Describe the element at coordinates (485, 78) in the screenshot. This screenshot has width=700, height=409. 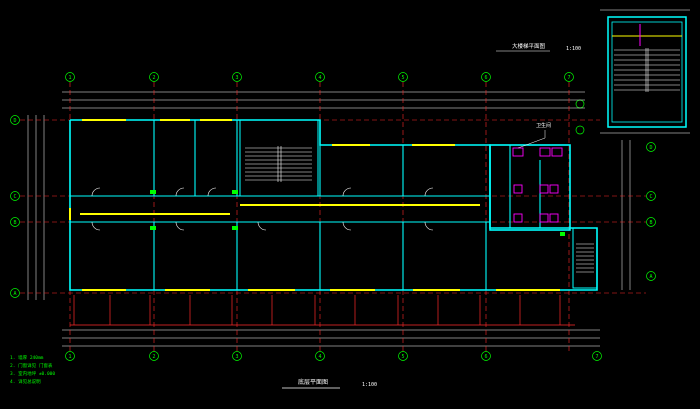
I see `axis-label-top-6: 6` at that location.